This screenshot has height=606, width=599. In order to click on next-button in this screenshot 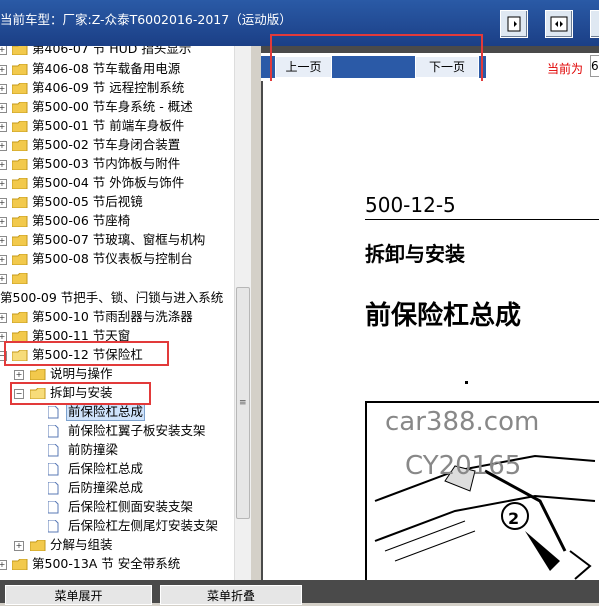, I will do `click(594, 24)`.